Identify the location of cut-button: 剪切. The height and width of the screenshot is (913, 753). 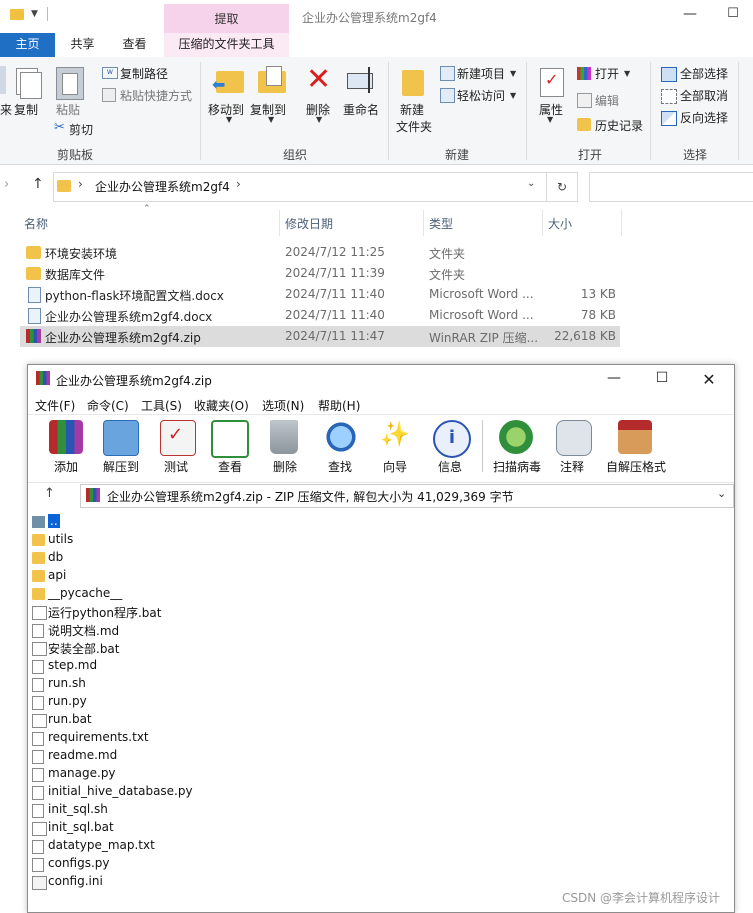
(81, 129).